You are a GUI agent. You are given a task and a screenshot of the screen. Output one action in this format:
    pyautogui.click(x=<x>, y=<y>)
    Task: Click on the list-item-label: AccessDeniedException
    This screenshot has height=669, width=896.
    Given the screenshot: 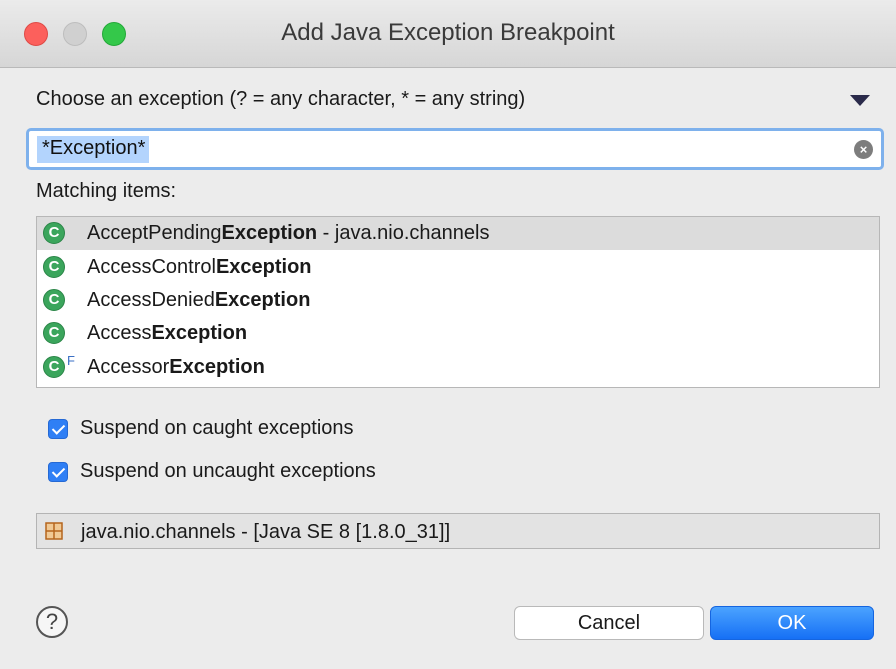 What is the action you would take?
    pyautogui.click(x=199, y=300)
    